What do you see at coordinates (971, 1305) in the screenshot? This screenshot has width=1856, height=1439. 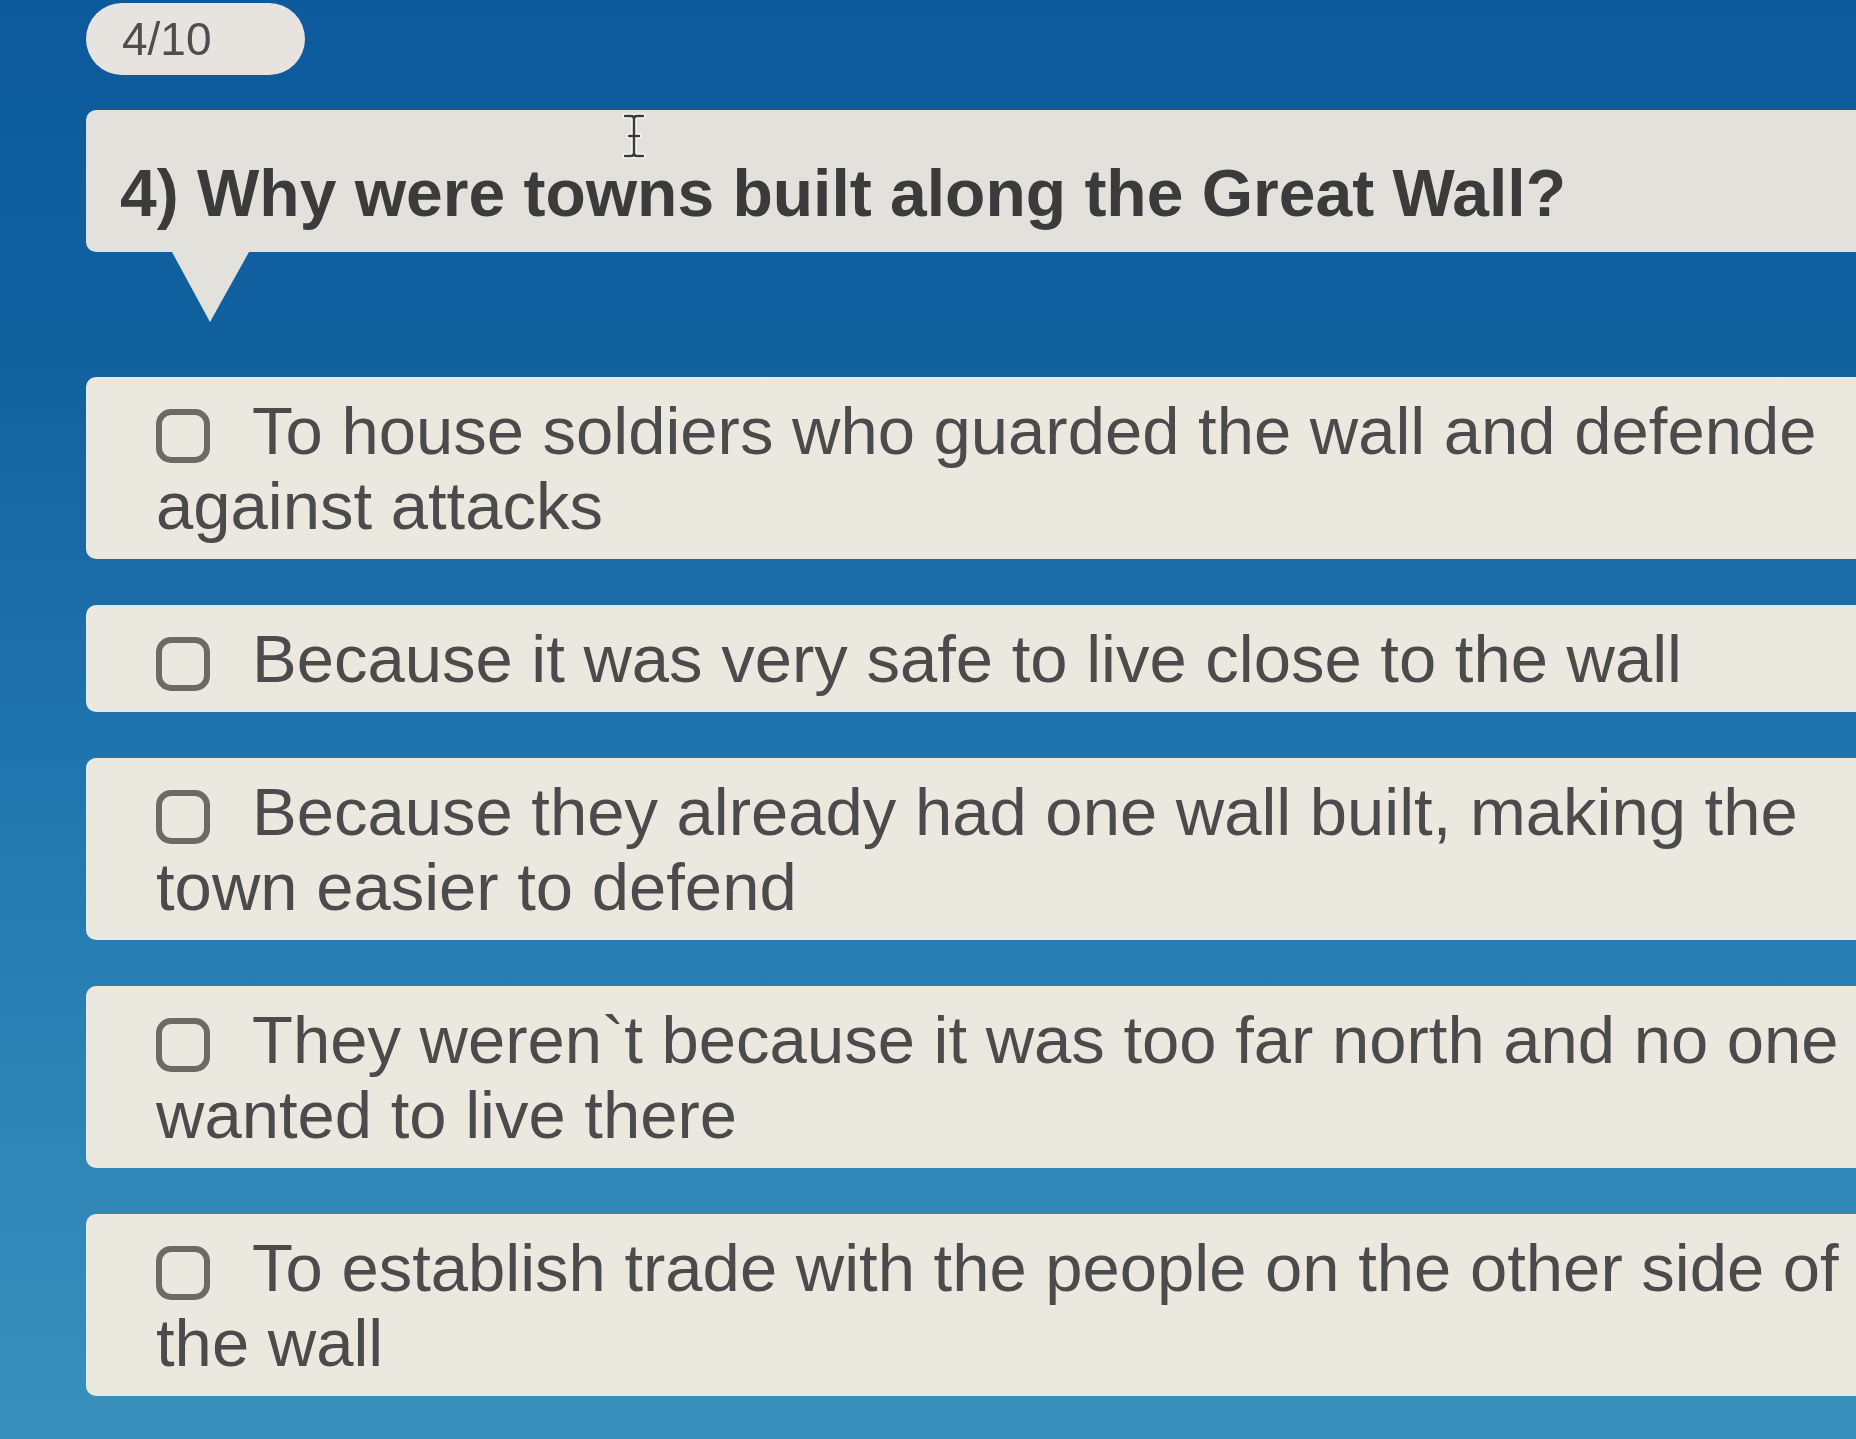 I see `answer-option: To establish trade with the people on the other side of the wall` at bounding box center [971, 1305].